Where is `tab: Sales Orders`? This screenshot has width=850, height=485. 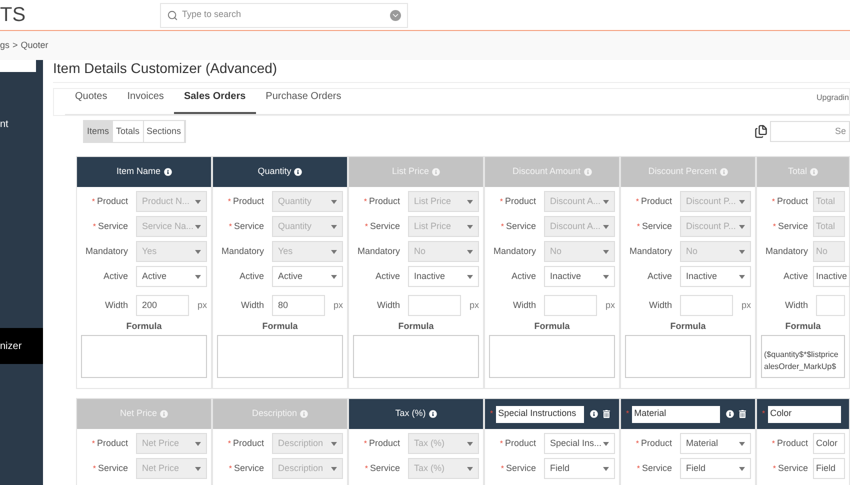 tab: Sales Orders is located at coordinates (215, 101).